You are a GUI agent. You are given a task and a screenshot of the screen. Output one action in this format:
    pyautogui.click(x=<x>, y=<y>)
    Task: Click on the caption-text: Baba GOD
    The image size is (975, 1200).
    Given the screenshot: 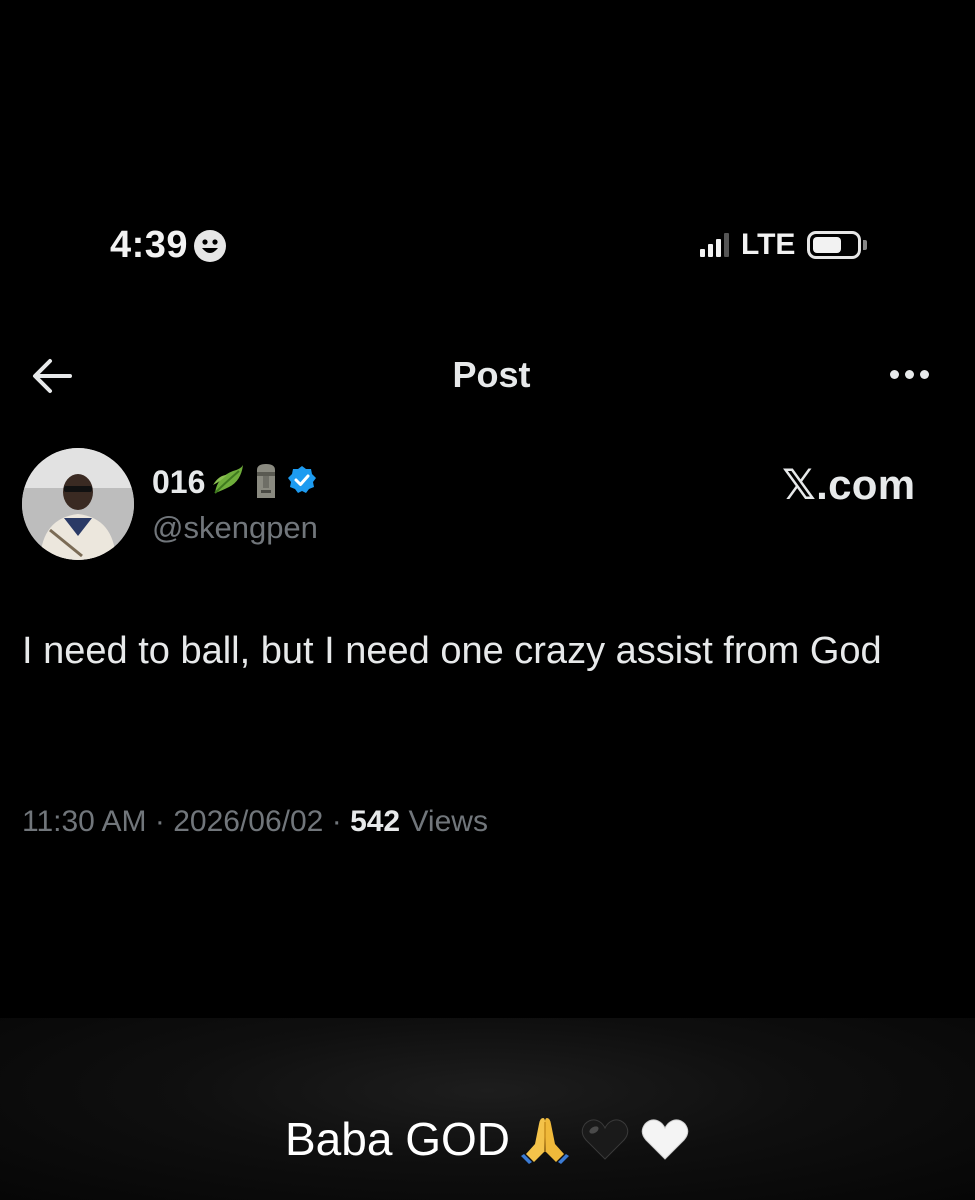 What is the action you would take?
    pyautogui.click(x=397, y=1139)
    